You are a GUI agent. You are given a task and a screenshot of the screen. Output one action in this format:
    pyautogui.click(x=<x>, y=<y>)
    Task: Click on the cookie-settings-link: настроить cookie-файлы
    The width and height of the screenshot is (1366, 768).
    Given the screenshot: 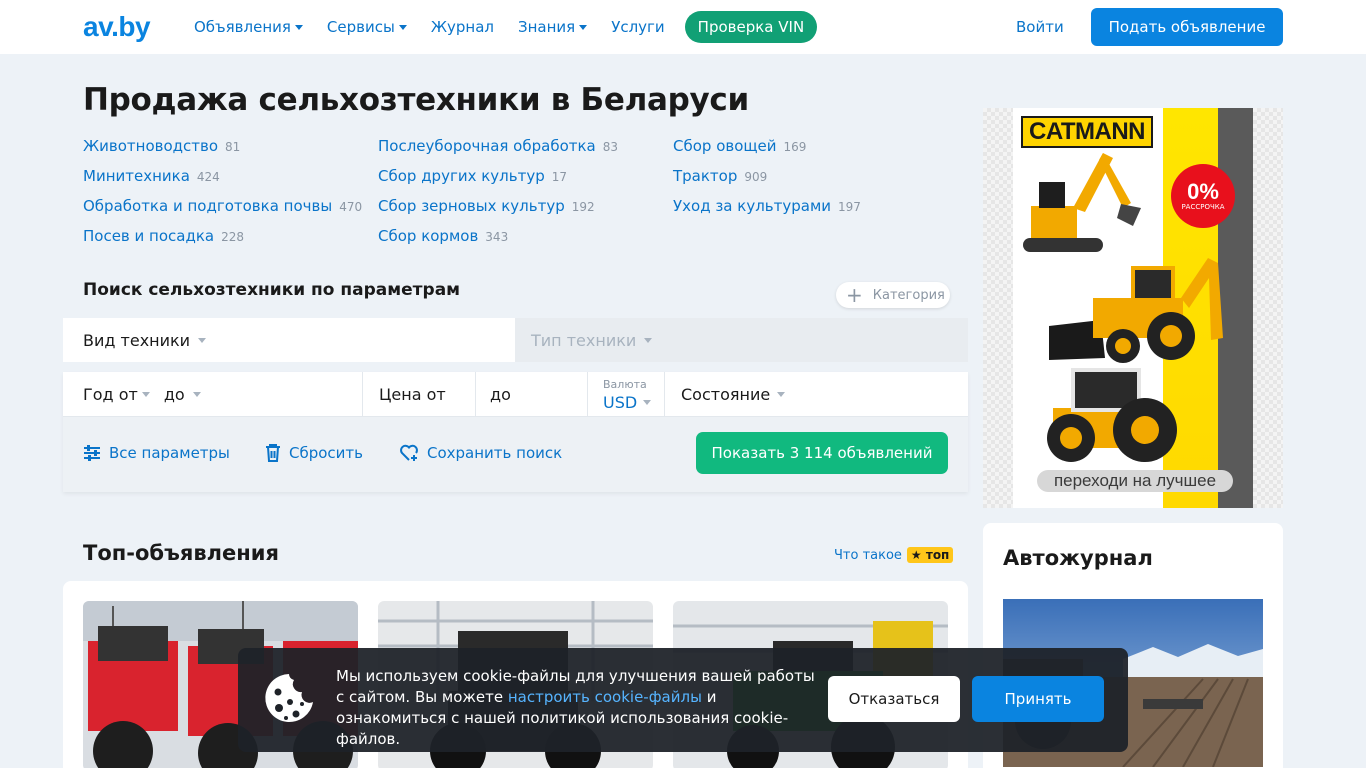 What is the action you would take?
    pyautogui.click(x=605, y=697)
    